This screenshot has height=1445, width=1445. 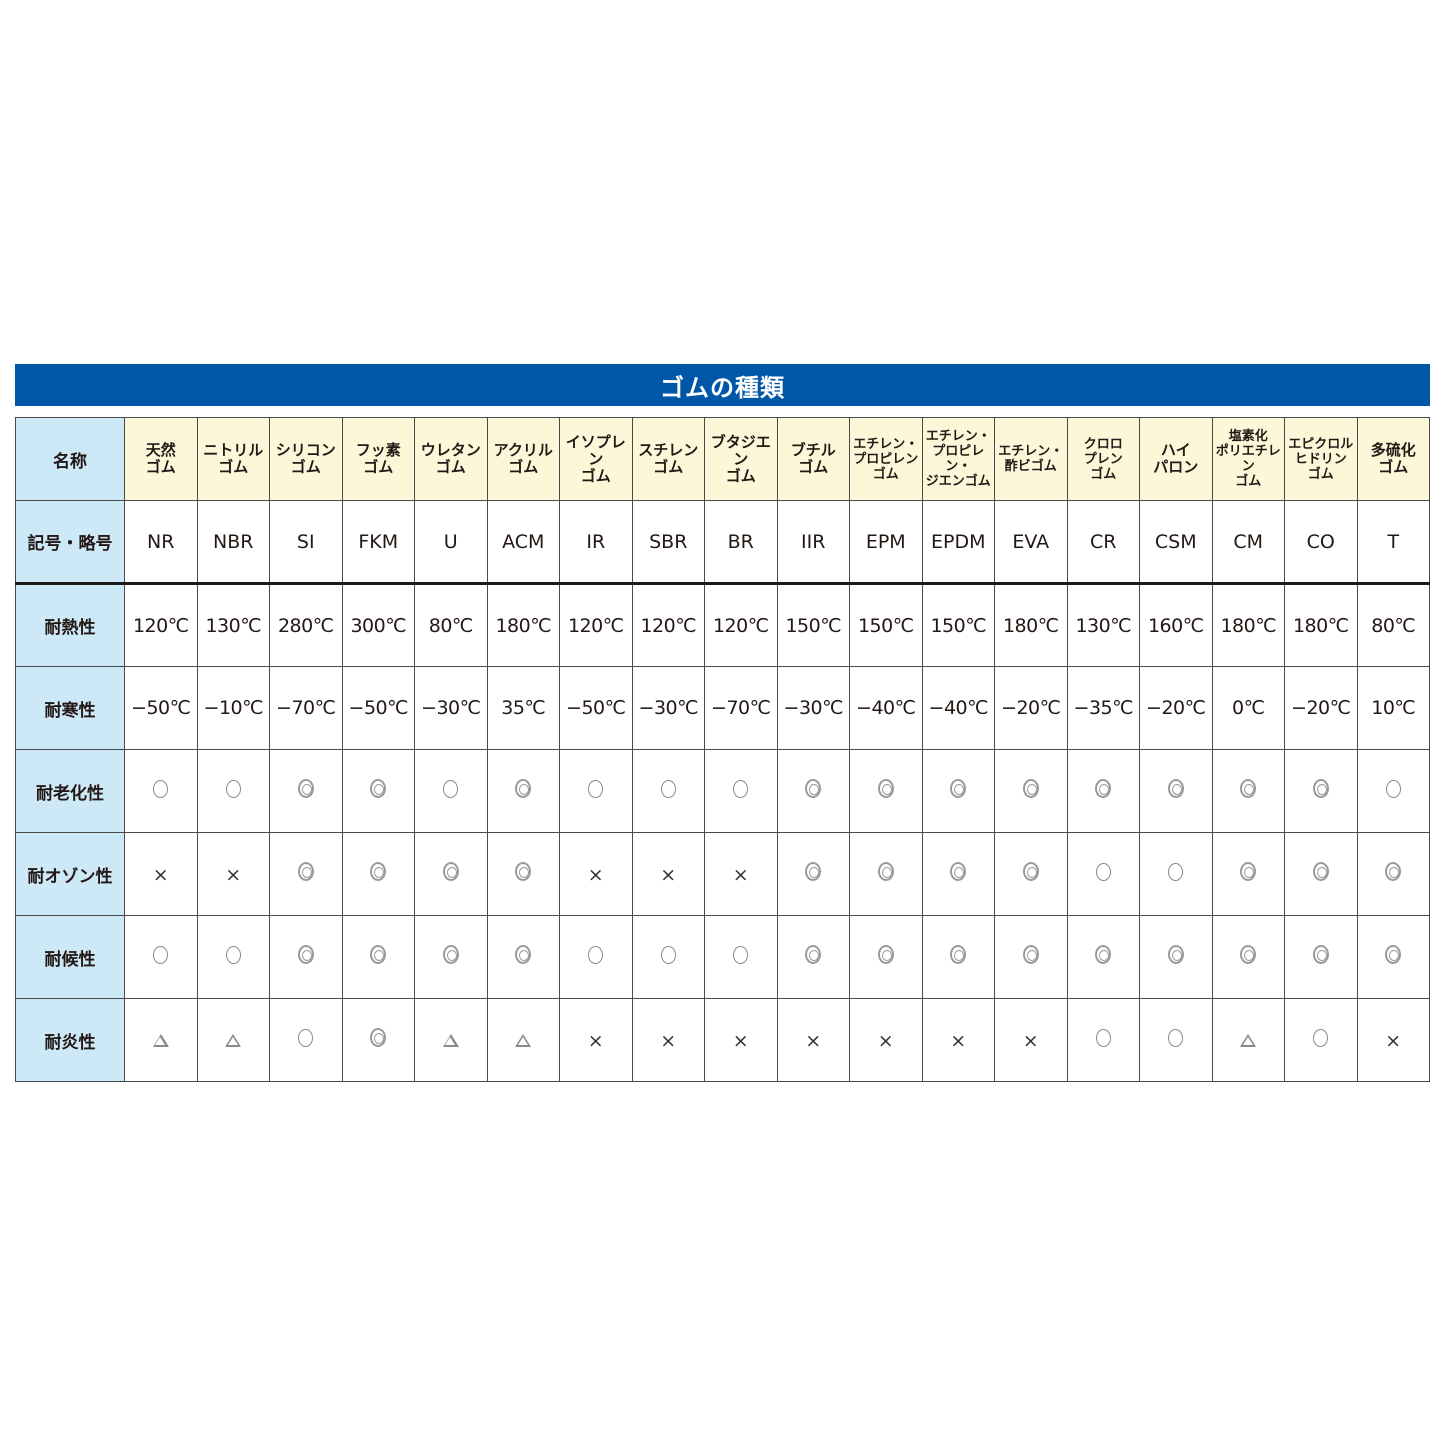 I want to click on rubber-name-cell: ブチル ゴム, so click(x=813, y=459).